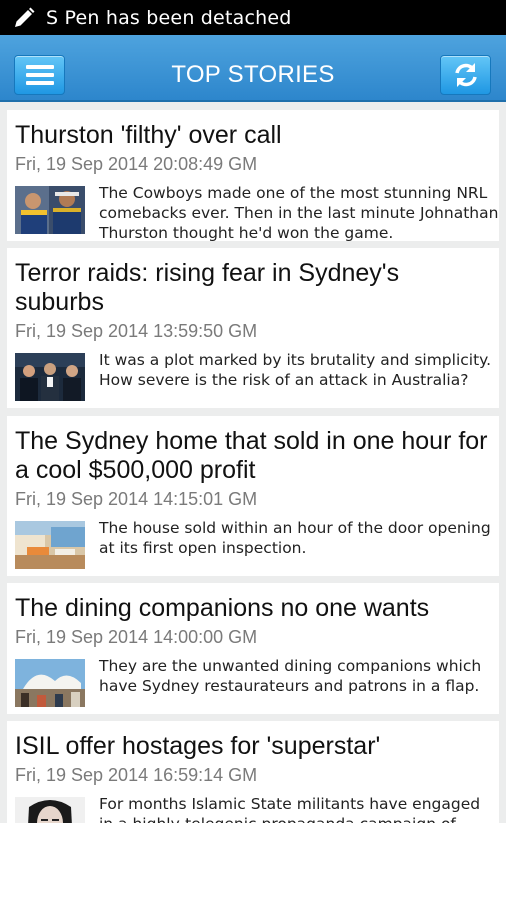  I want to click on story-headline: Thurston 'filthy' over call, so click(148, 135).